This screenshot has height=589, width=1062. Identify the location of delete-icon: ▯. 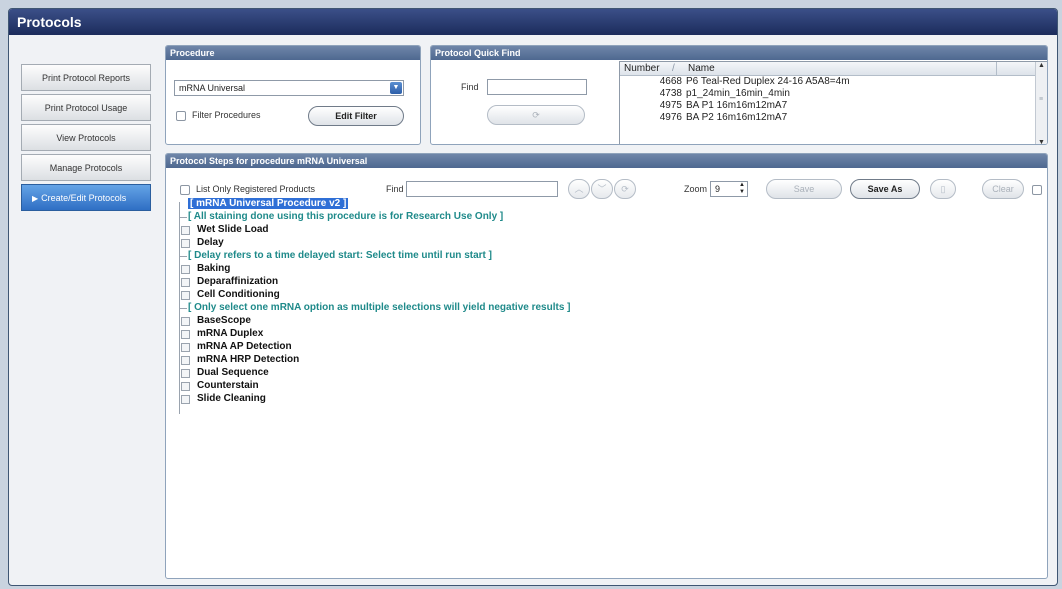
(943, 189).